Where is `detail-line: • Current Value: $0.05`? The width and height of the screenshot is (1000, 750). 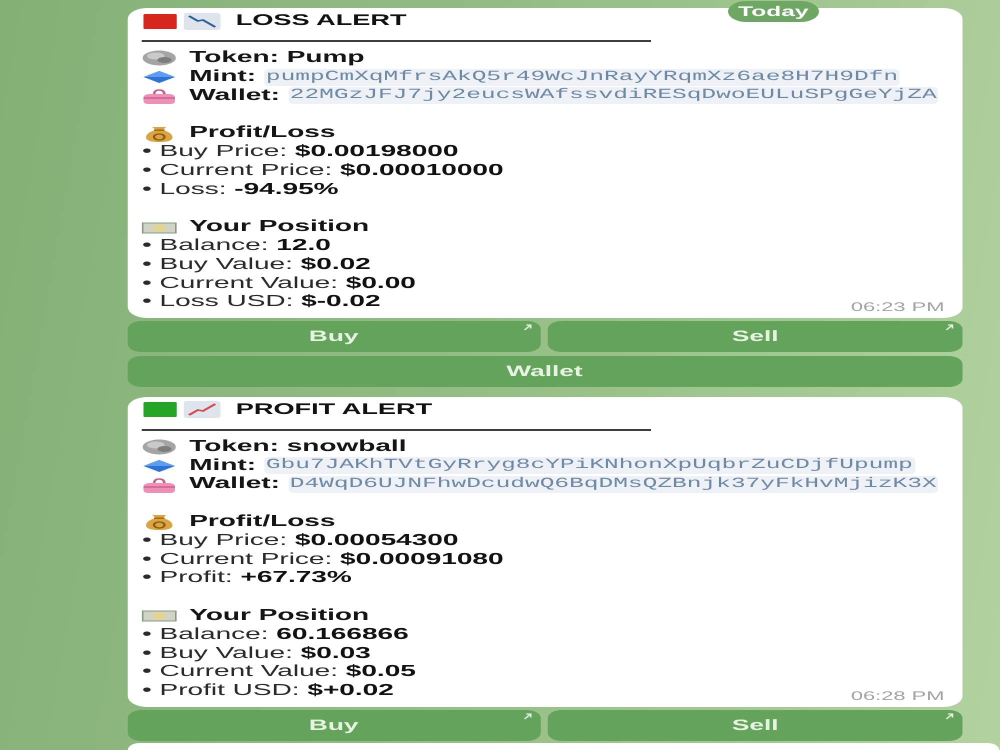 detail-line: • Current Value: $0.05 is located at coordinates (279, 672).